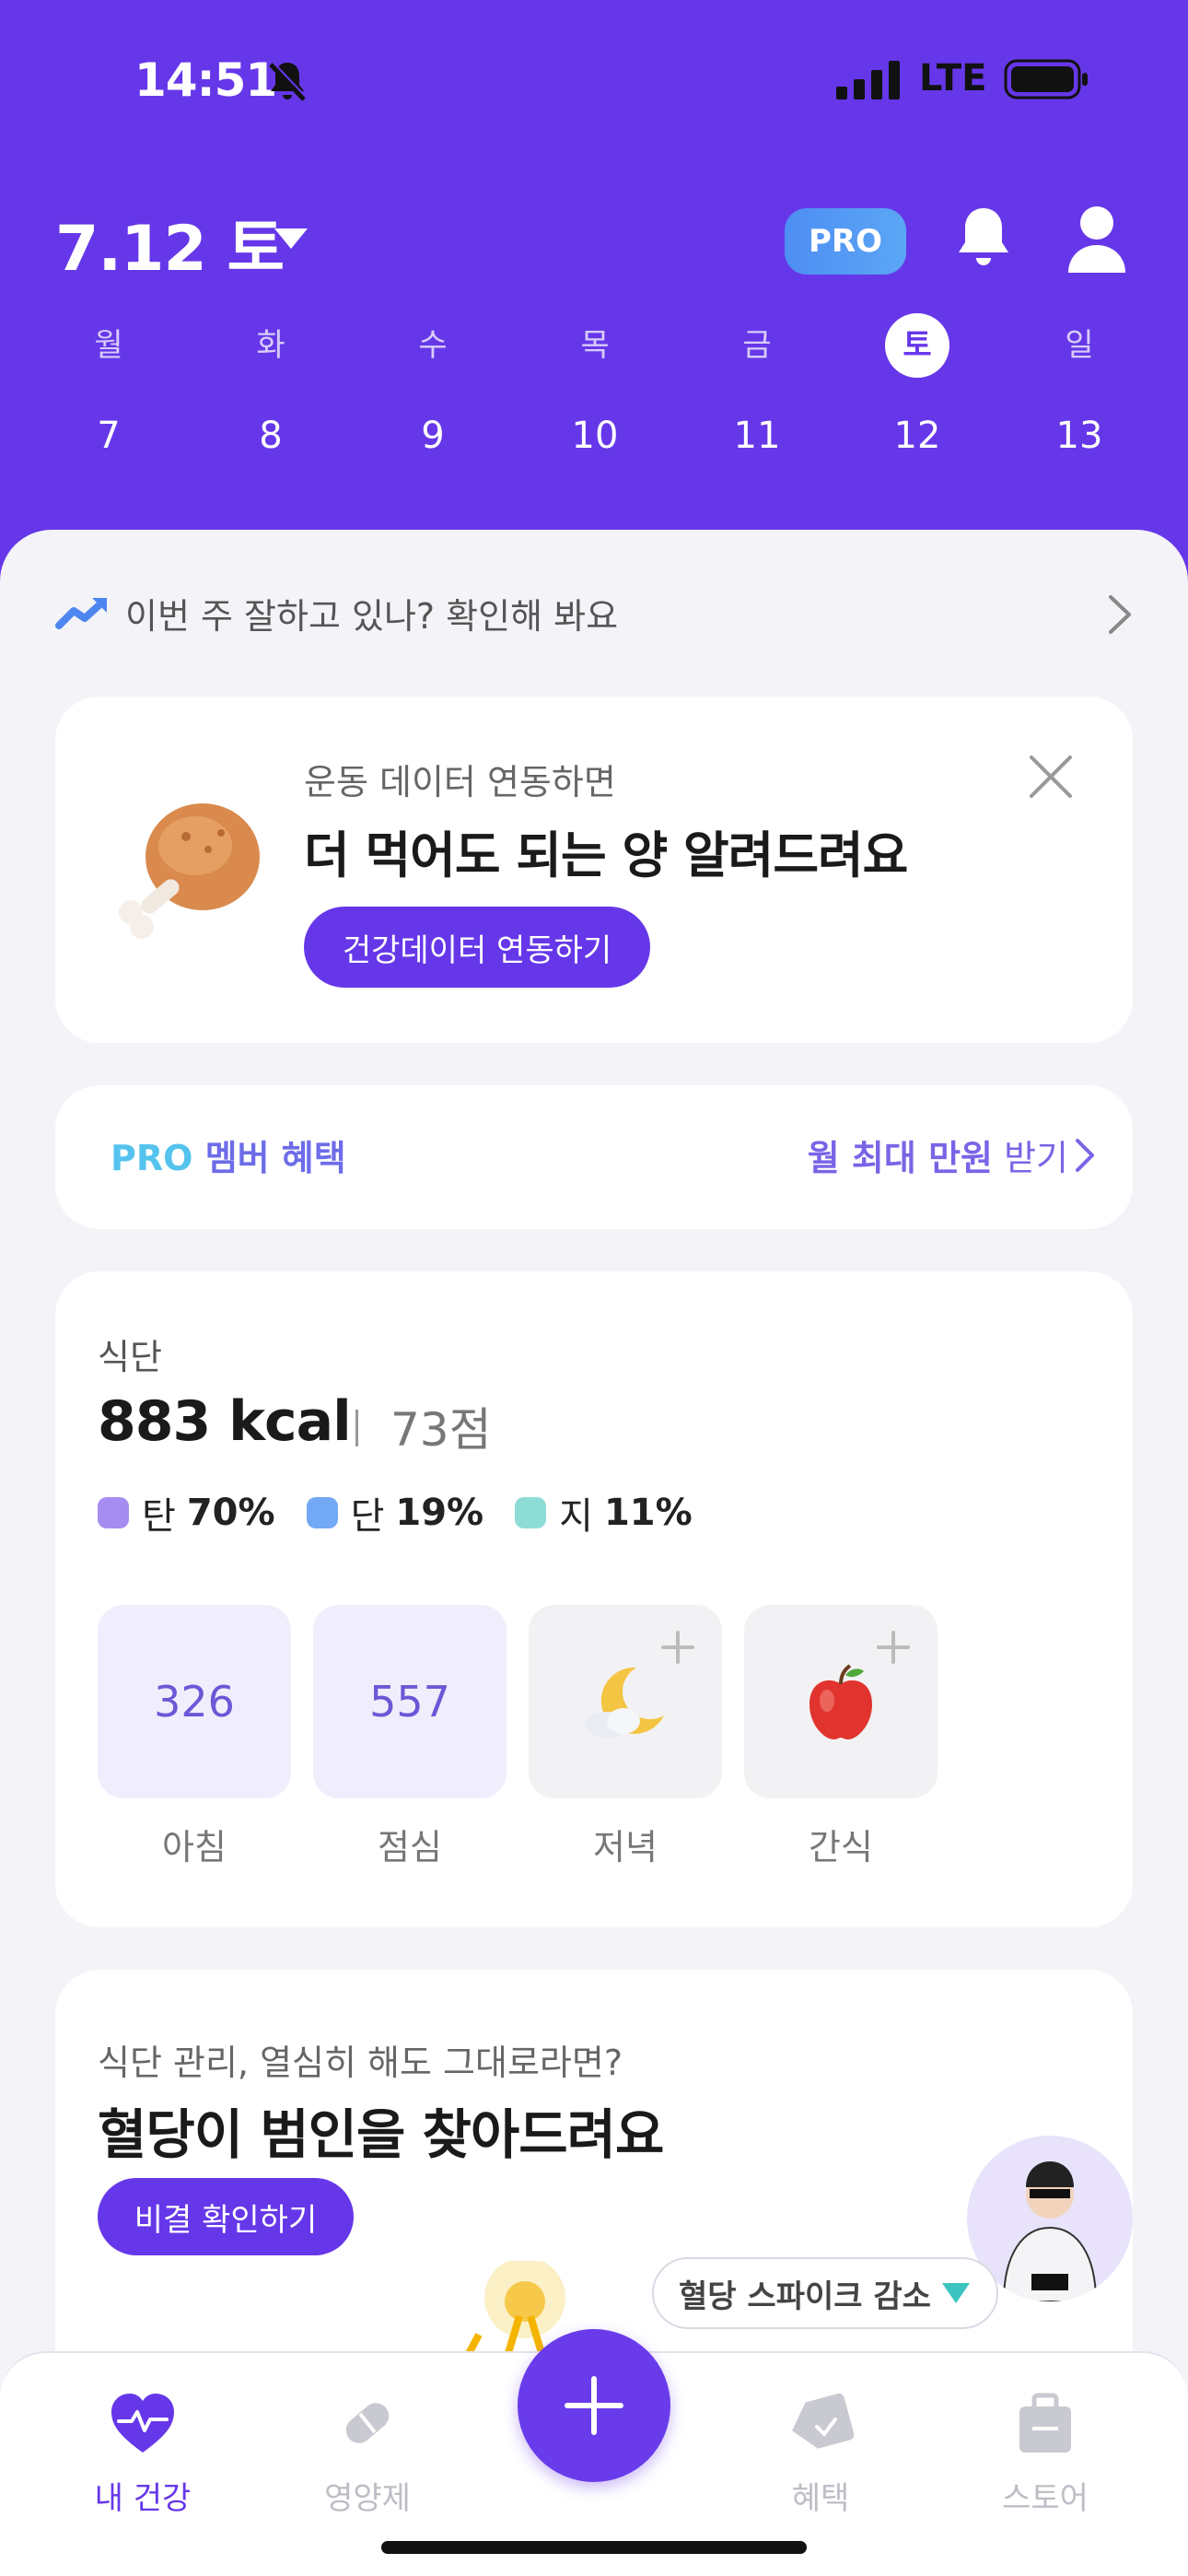 The height and width of the screenshot is (2576, 1188). Describe the element at coordinates (594, 1157) in the screenshot. I see `pro-benefit-card: PRO 멤버 혜택 월 최대 만원 받기` at that location.